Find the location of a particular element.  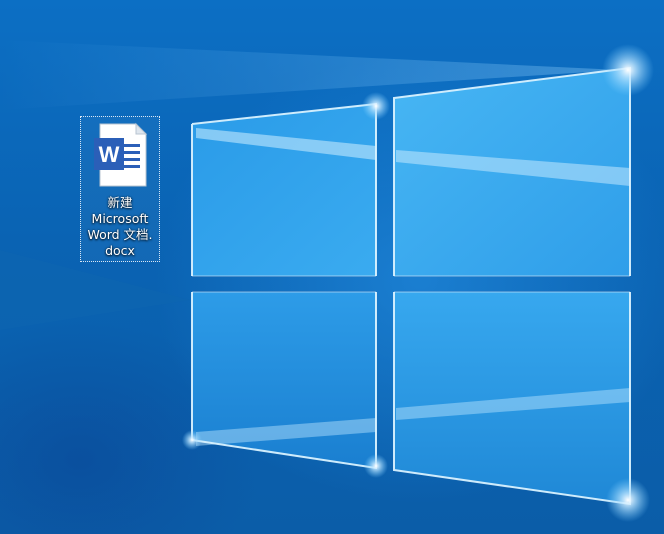

word-document-icon: W is located at coordinates (121, 154).